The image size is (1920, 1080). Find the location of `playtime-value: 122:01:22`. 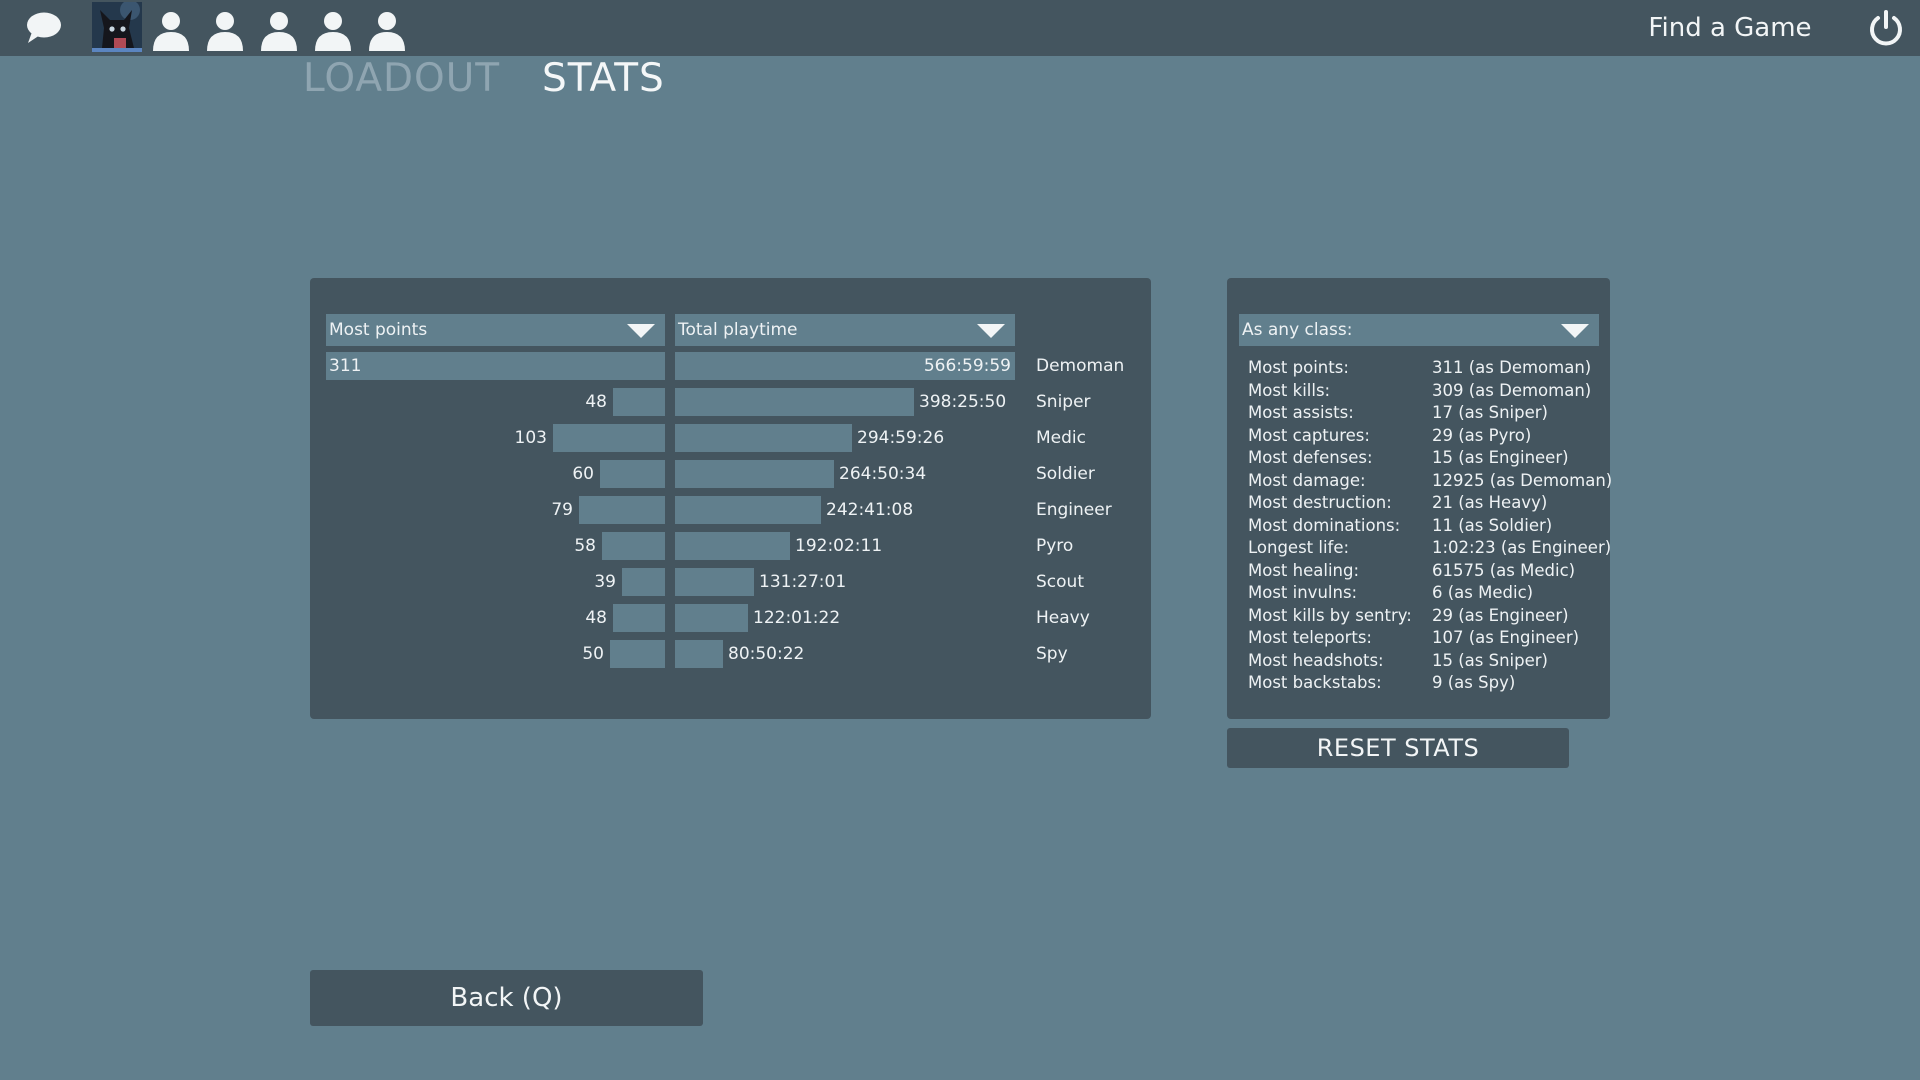

playtime-value: 122:01:22 is located at coordinates (797, 618).